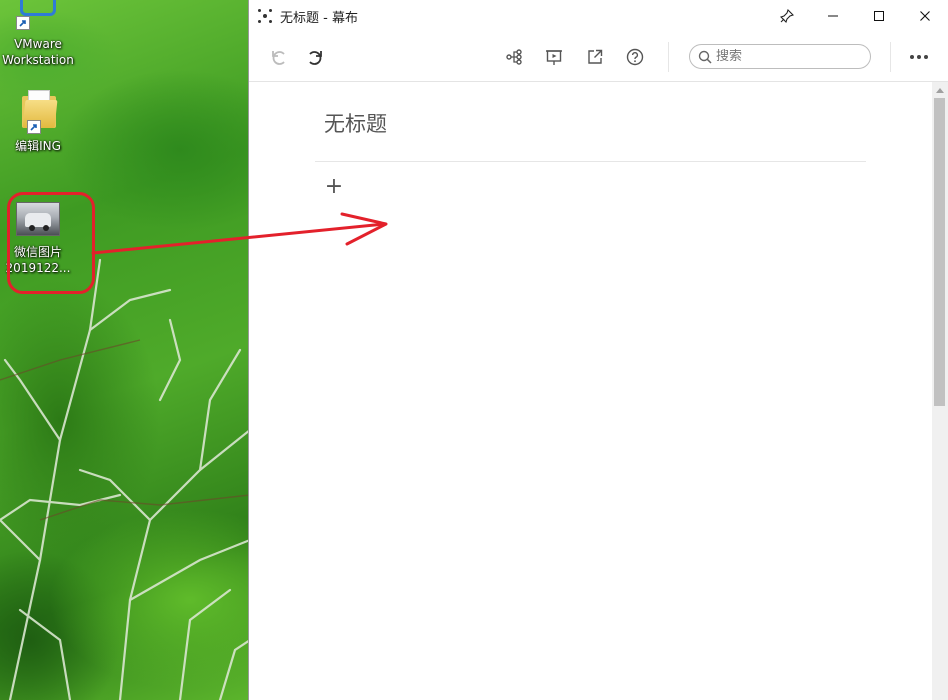  What do you see at coordinates (939, 252) in the screenshot?
I see `scrollbar-thumb` at bounding box center [939, 252].